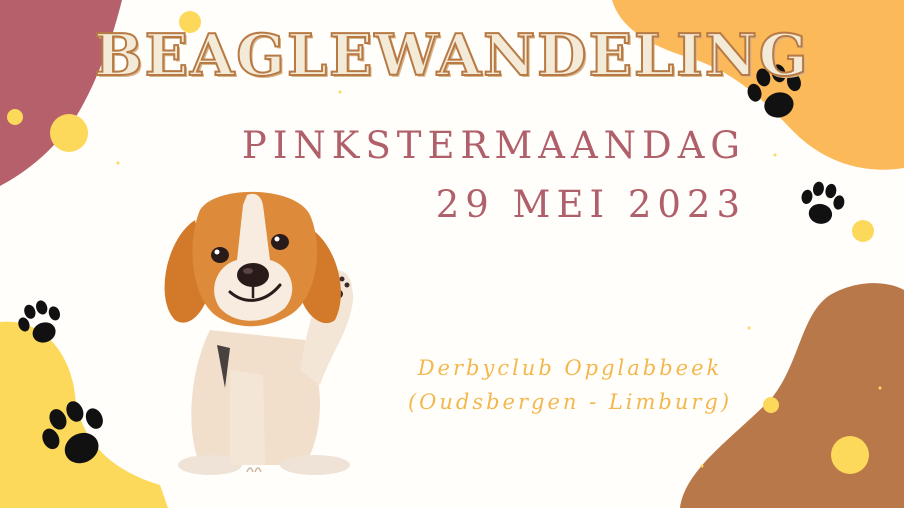 The width and height of the screenshot is (904, 508). Describe the element at coordinates (590, 204) in the screenshot. I see `event-date: 29 MEI 2023` at that location.